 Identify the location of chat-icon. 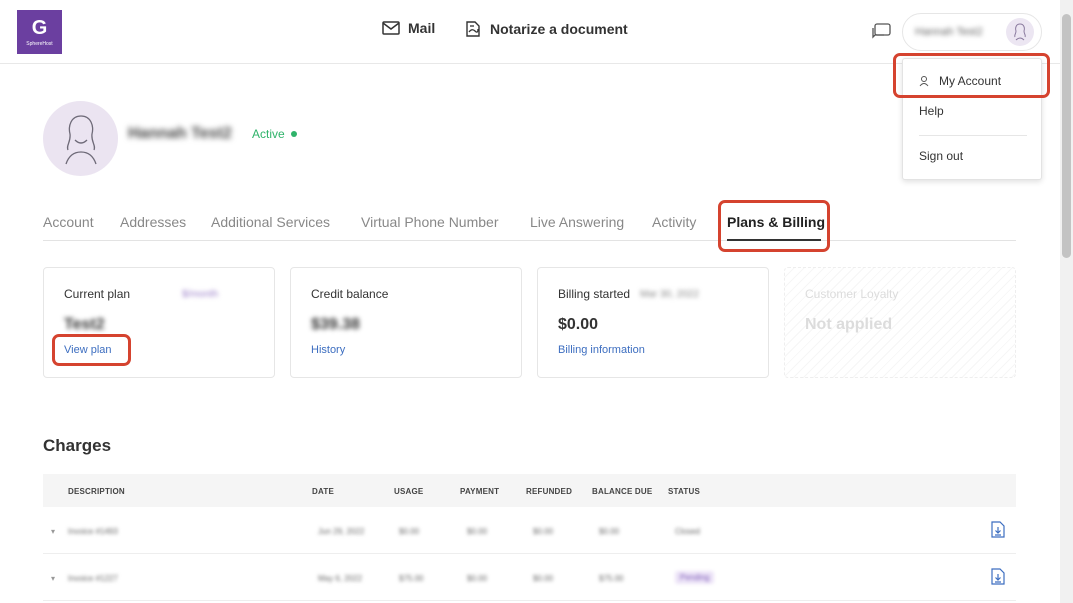
(881, 32).